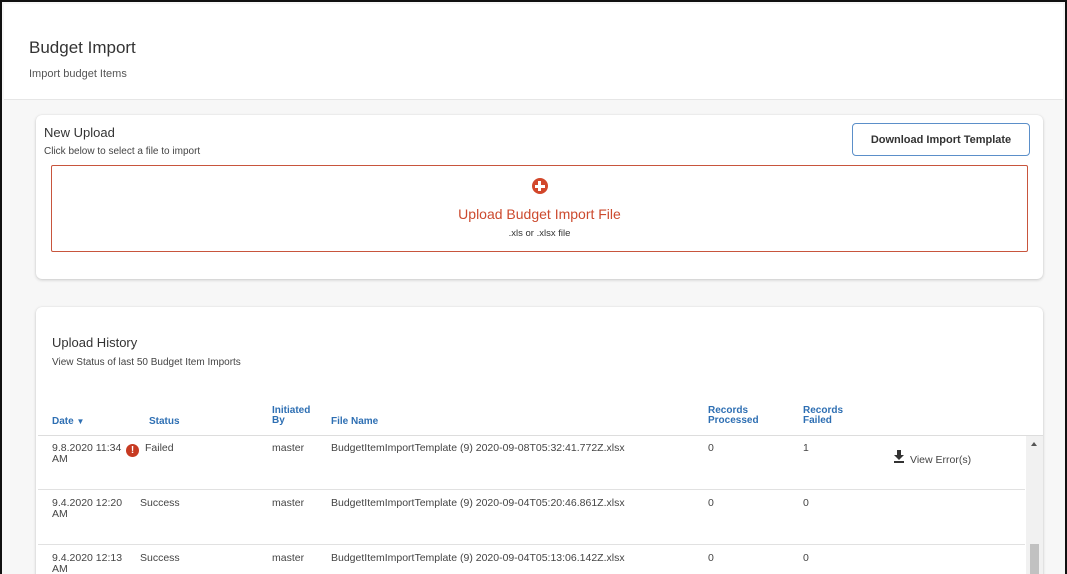 This screenshot has width=1067, height=574. Describe the element at coordinates (78, 74) in the screenshot. I see `page-subtitle: Import budget Items` at that location.